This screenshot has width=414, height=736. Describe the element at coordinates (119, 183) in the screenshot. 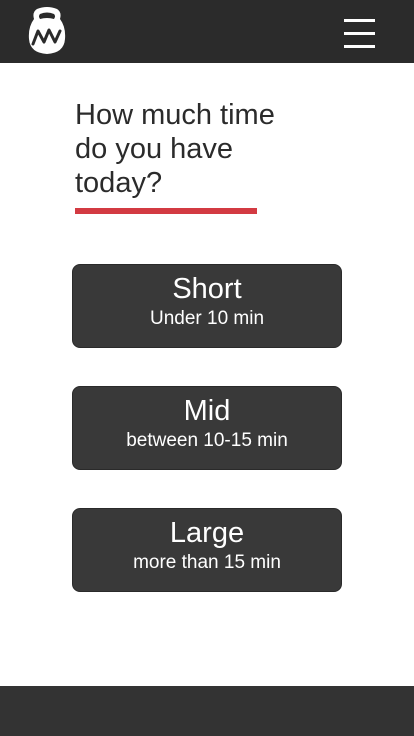

I see `question-line: today?` at that location.